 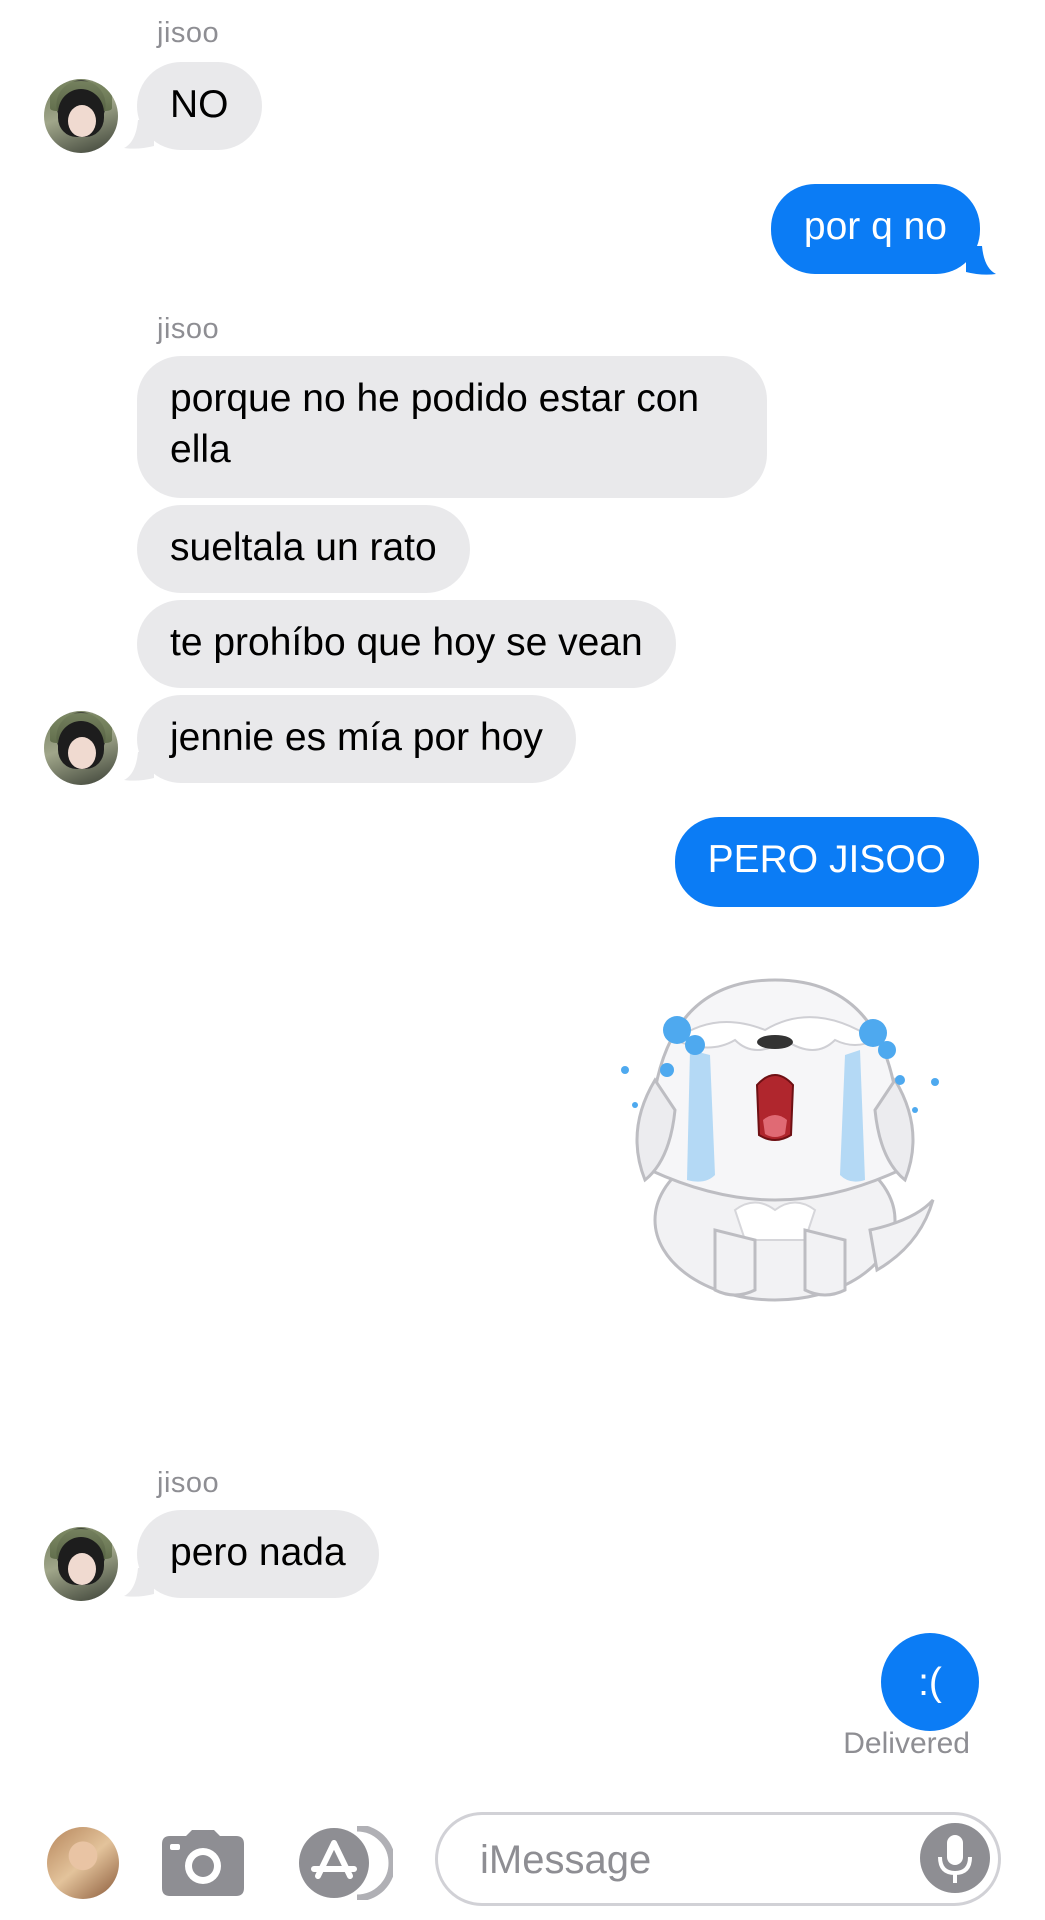 I want to click on microphone-icon, so click(x=955, y=1859).